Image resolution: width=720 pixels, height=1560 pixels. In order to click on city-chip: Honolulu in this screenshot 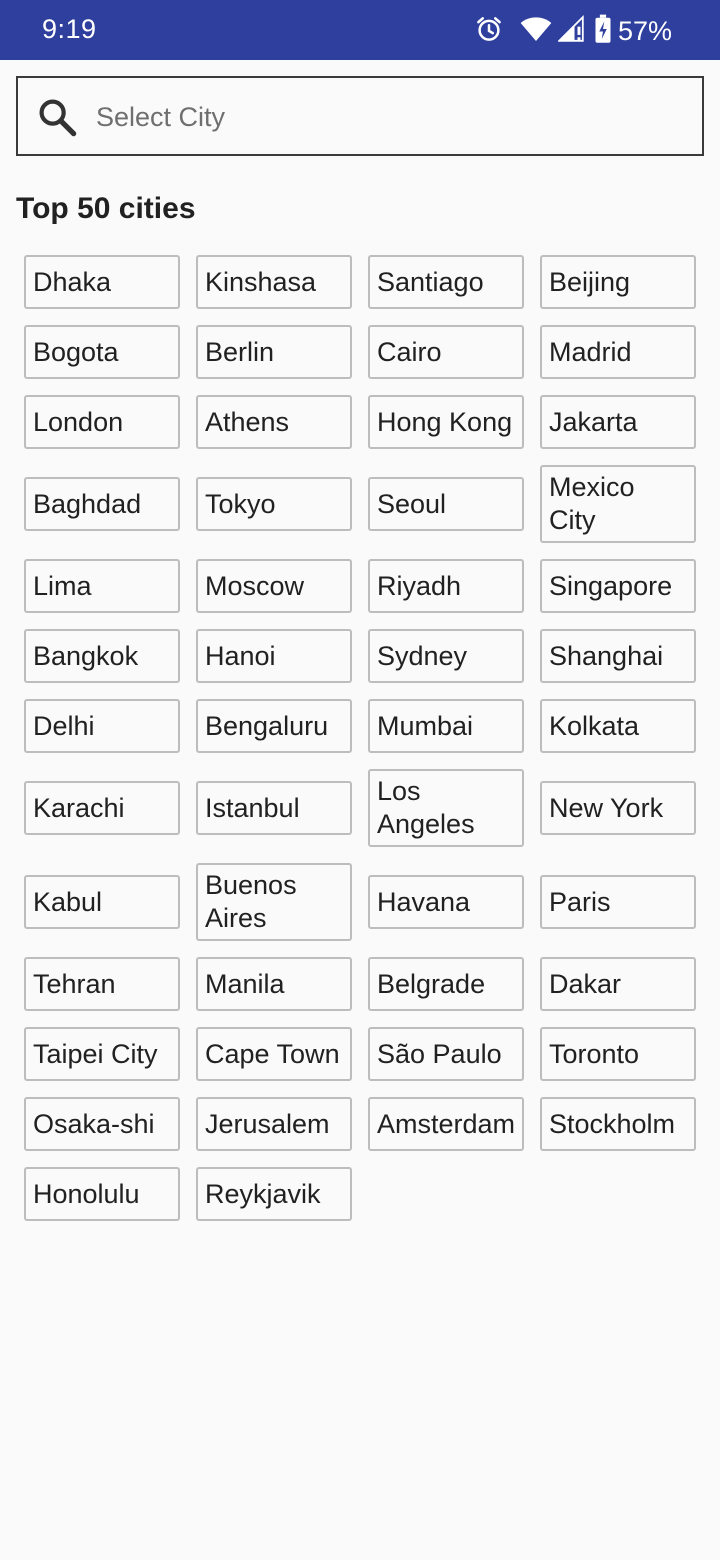, I will do `click(102, 1194)`.